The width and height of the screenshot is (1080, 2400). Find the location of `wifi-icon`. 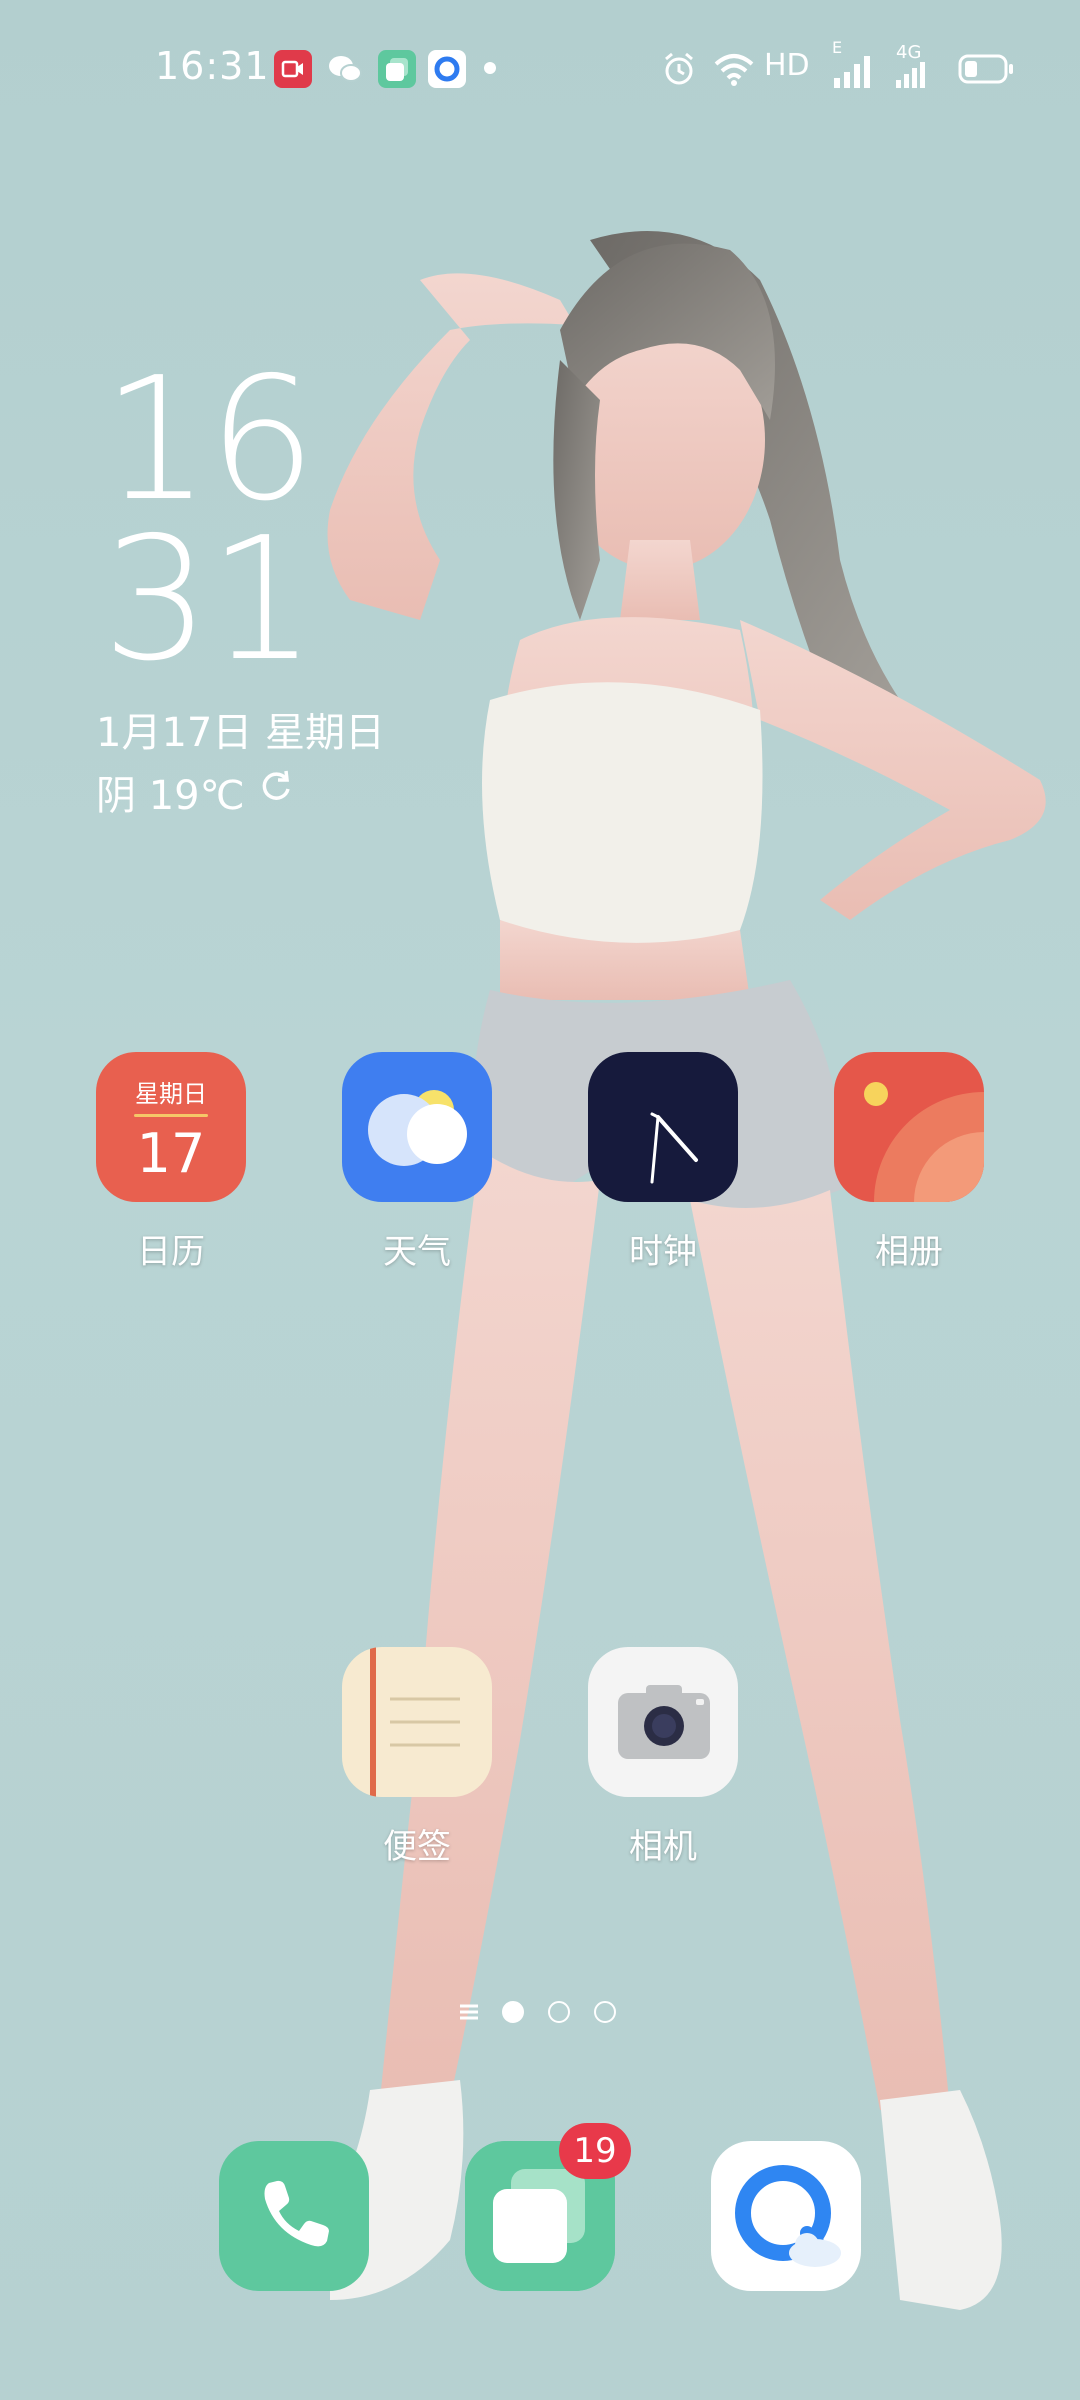

wifi-icon is located at coordinates (734, 70).